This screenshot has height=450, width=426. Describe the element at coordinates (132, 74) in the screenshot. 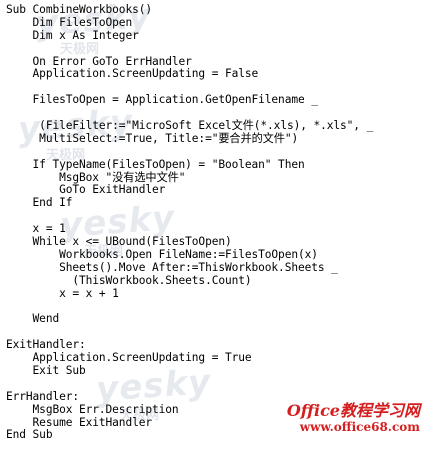

I see `code-line: Application.ScreenUpdating = False` at that location.